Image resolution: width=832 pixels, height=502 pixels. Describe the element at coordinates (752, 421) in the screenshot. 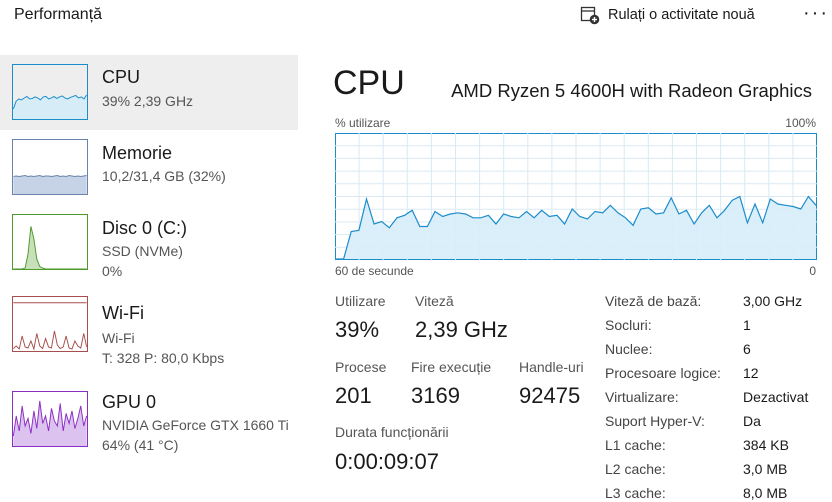

I see `spec-value: Da` at that location.